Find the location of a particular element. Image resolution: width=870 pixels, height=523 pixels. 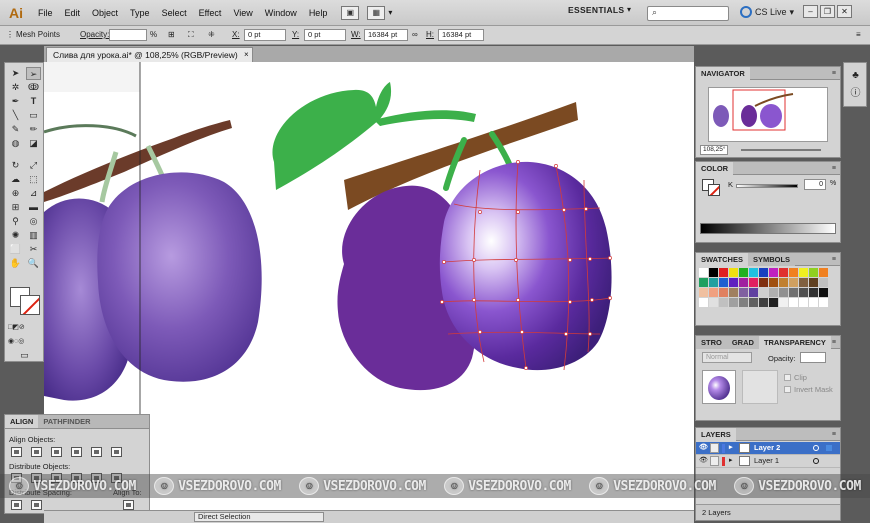

pen-tool-icon: ✒ is located at coordinates (15, 101).